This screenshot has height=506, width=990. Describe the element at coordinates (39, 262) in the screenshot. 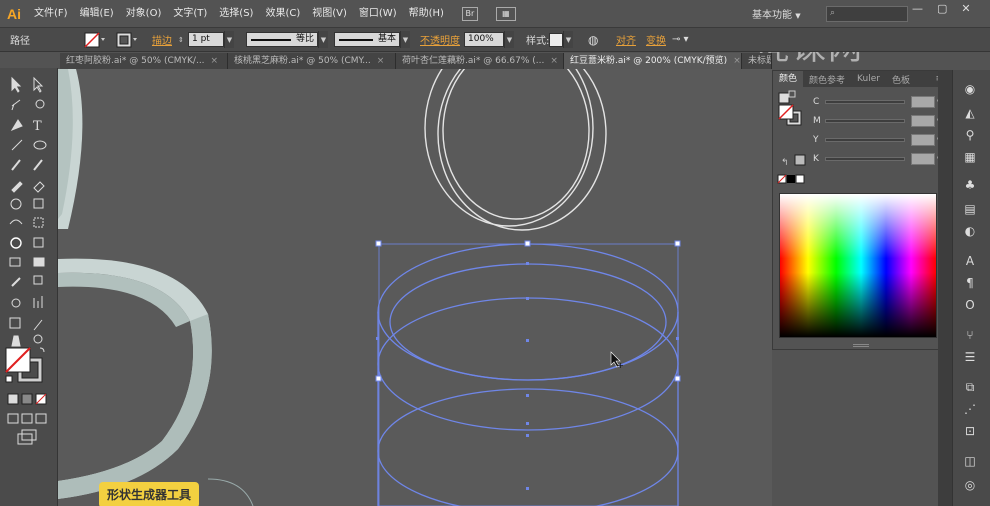

I see `gradient-tool-icon` at that location.